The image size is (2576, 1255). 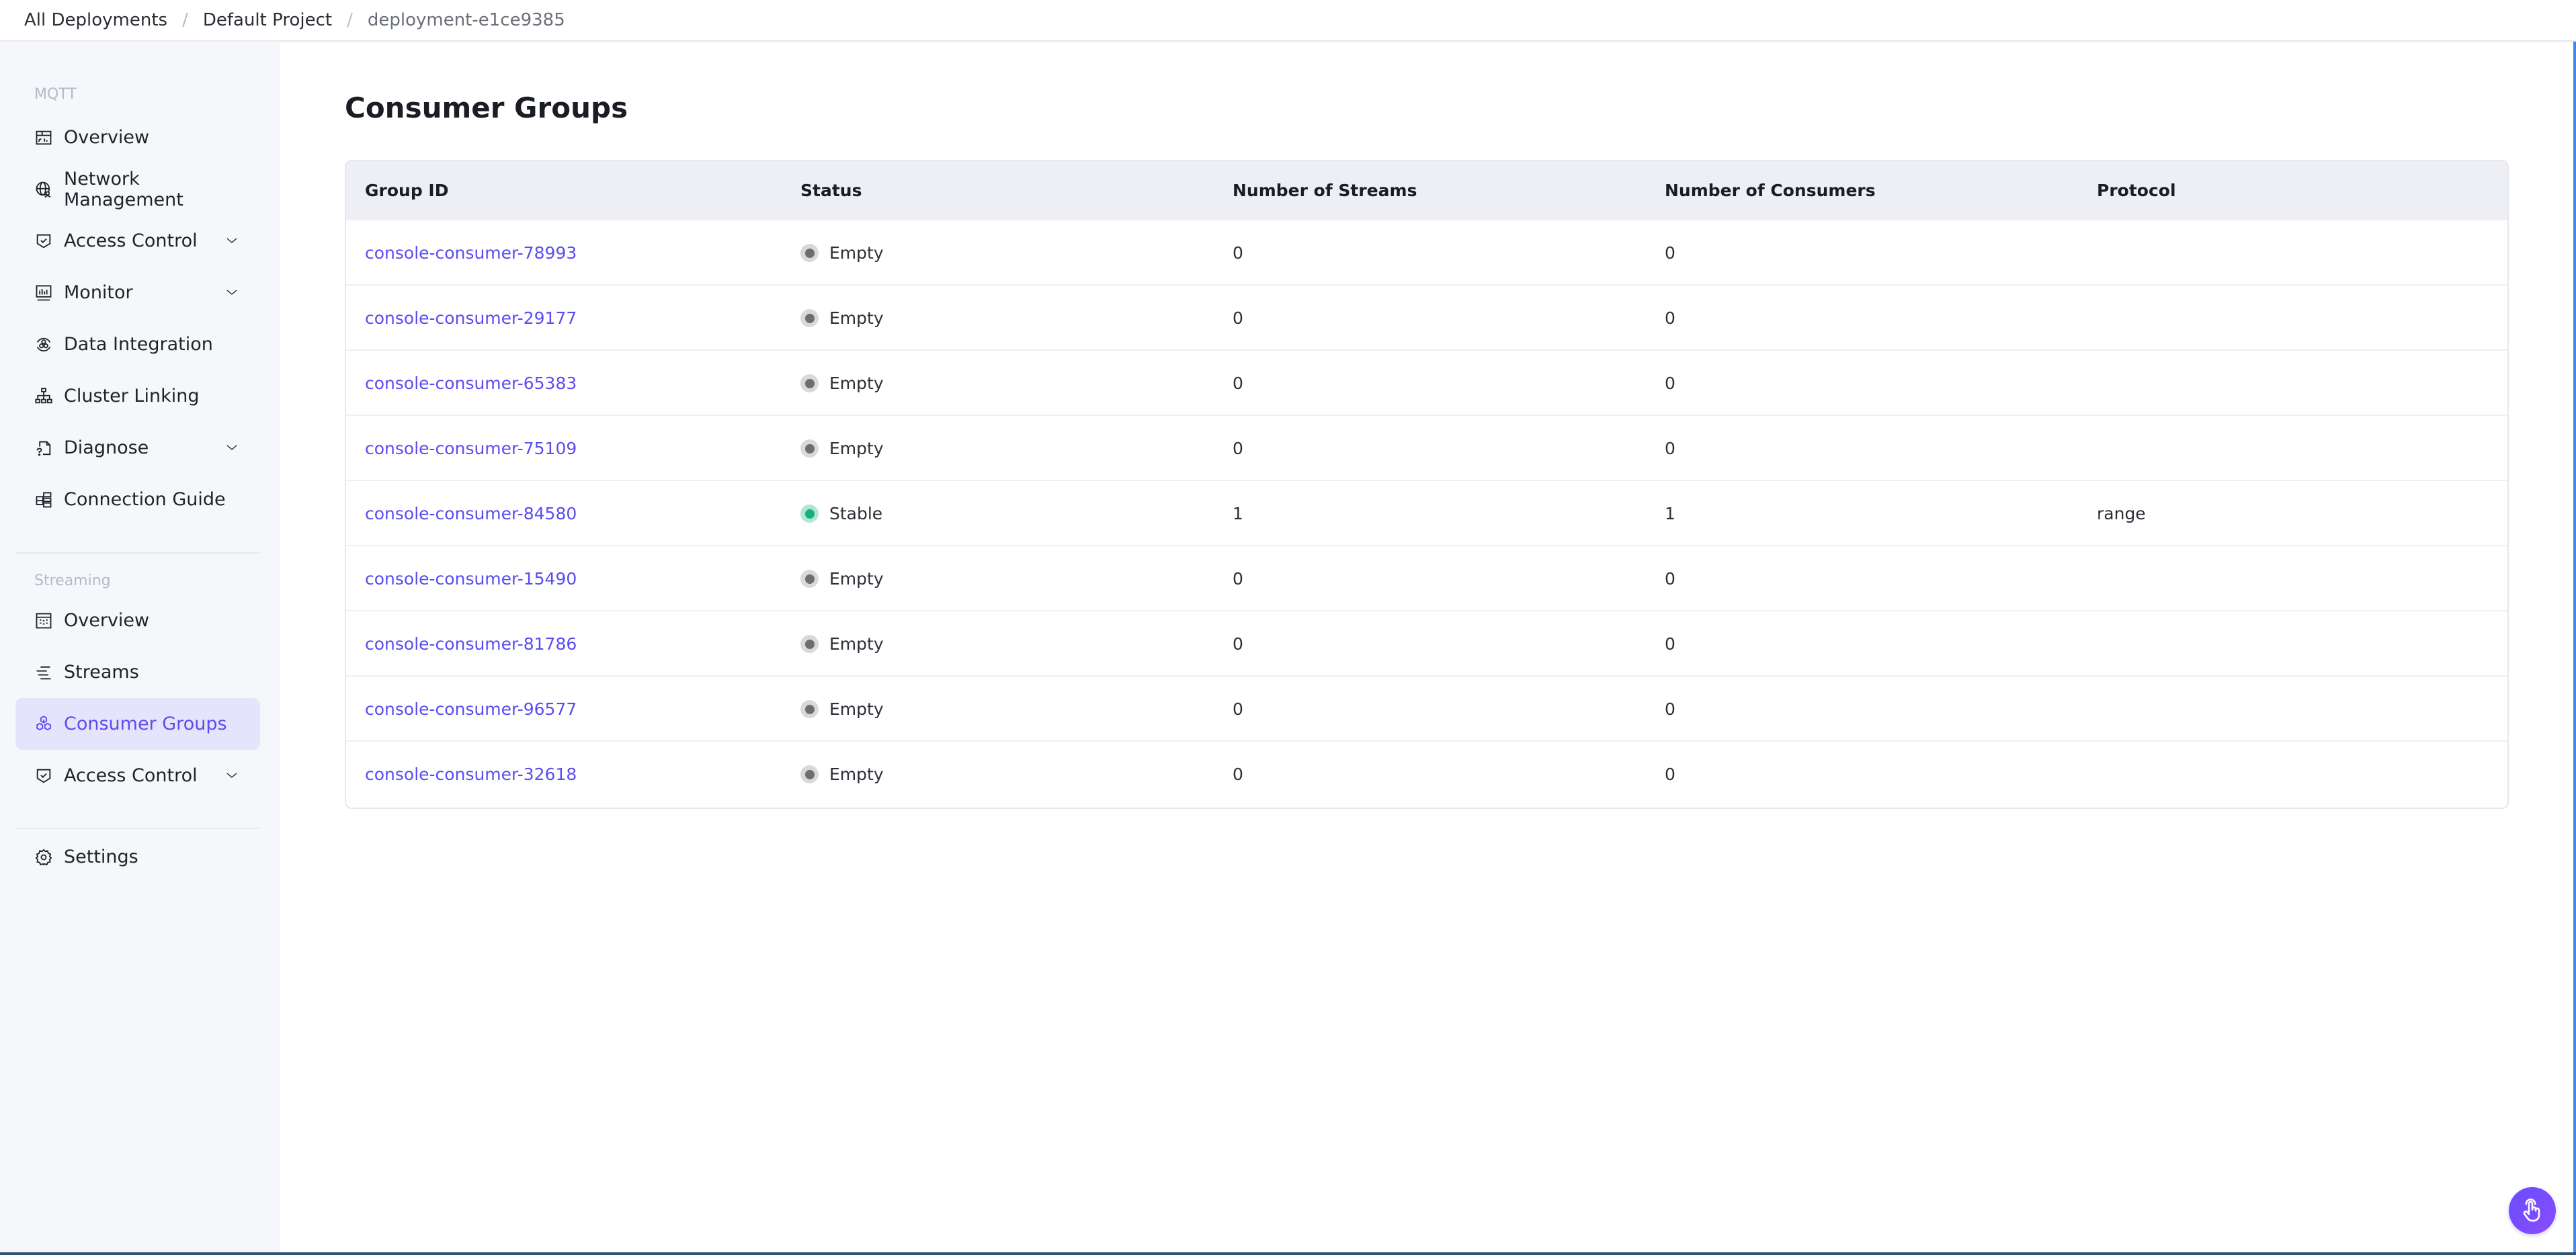 I want to click on status-text: Stable, so click(x=856, y=513).